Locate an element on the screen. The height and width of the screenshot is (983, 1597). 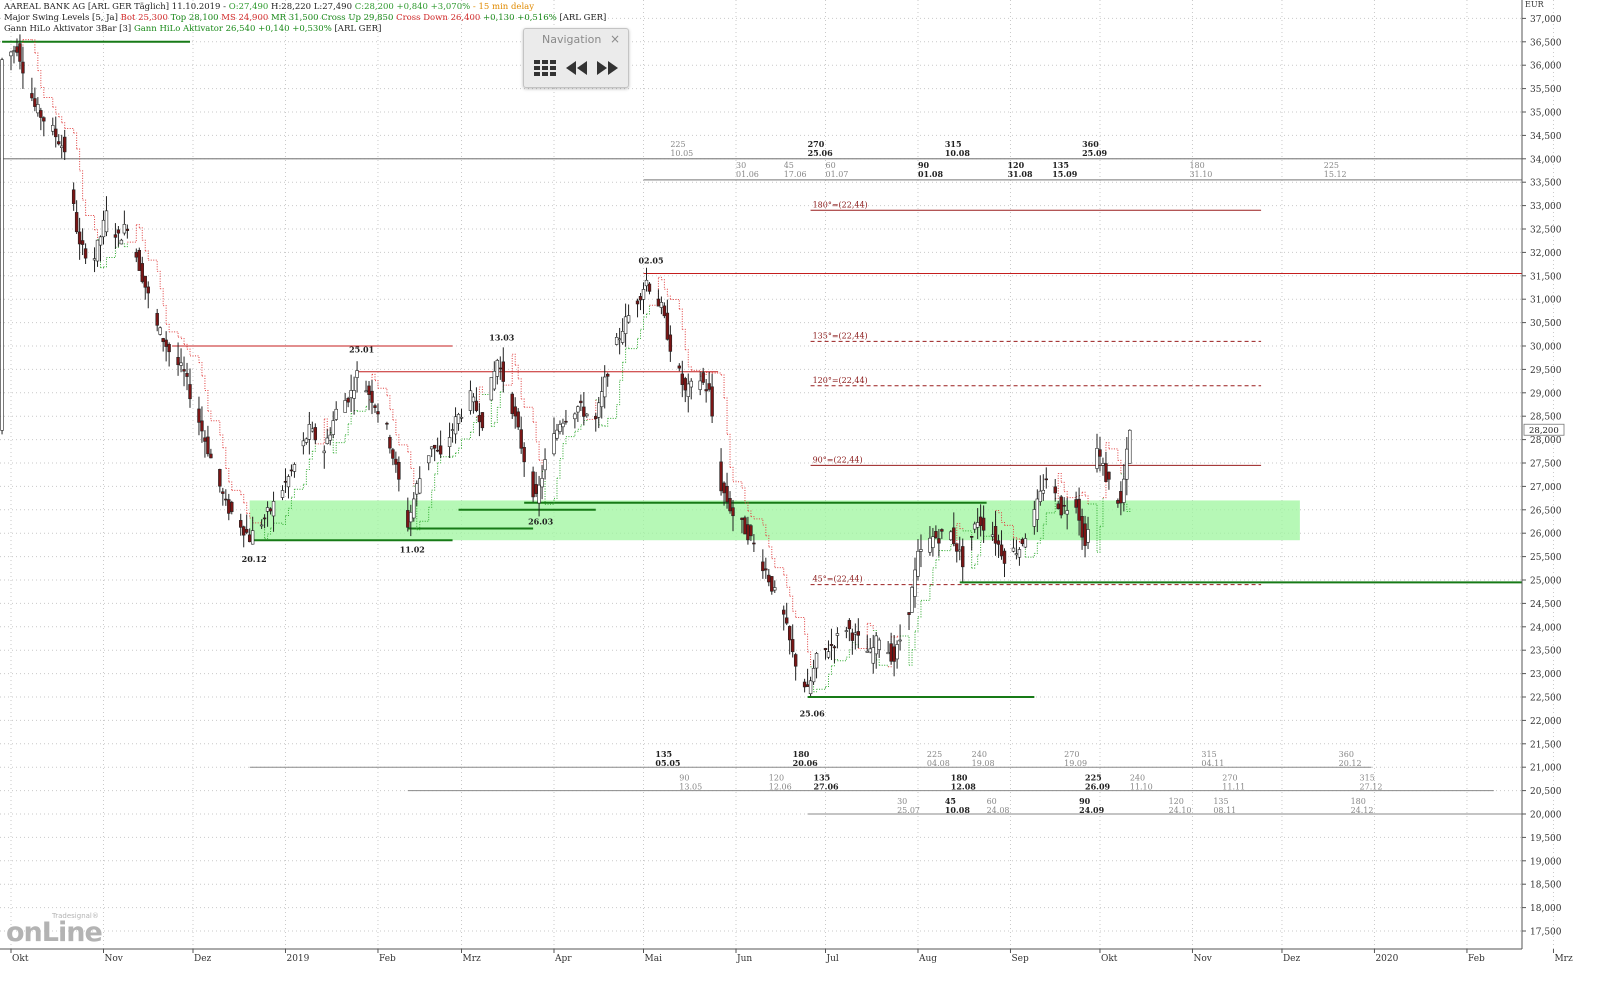
close-icon: × is located at coordinates (615, 39).